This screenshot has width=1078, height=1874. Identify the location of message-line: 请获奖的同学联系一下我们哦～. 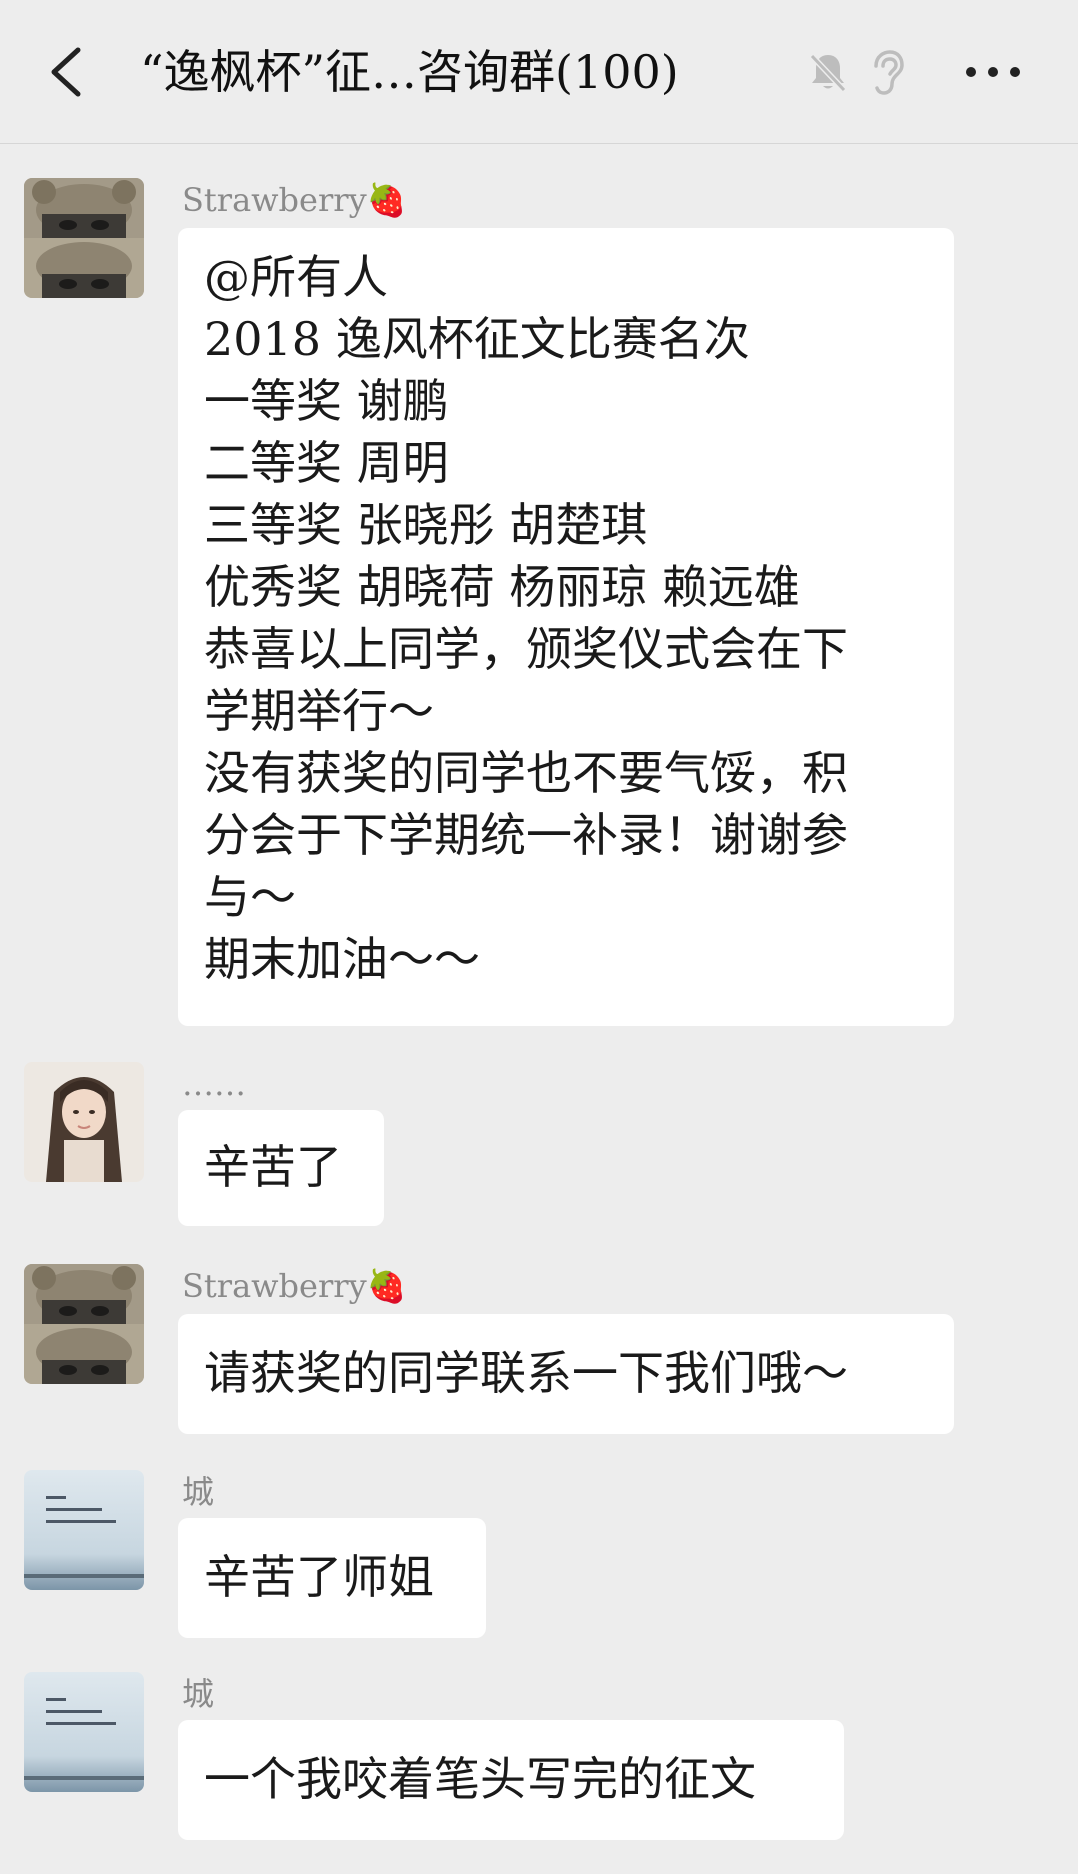
(526, 1373).